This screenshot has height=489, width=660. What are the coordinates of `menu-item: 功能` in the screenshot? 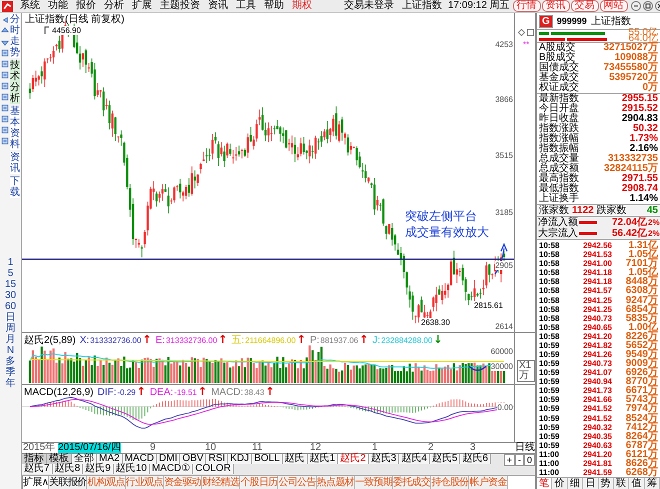 It's located at (58, 6).